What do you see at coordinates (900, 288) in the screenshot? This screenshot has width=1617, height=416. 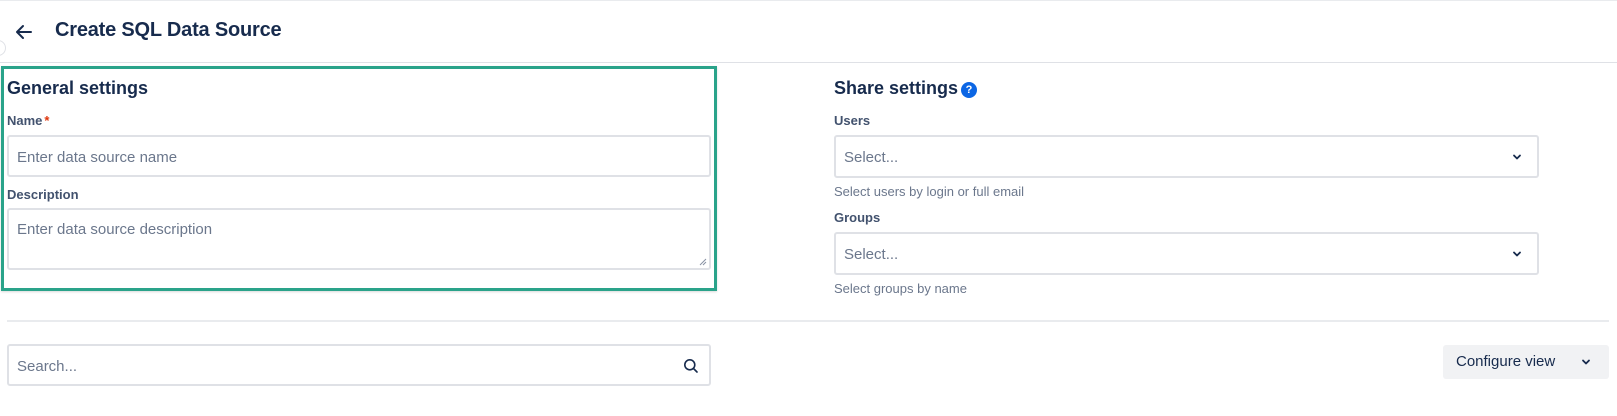 I see `groups-help-text: Select groups by name` at bounding box center [900, 288].